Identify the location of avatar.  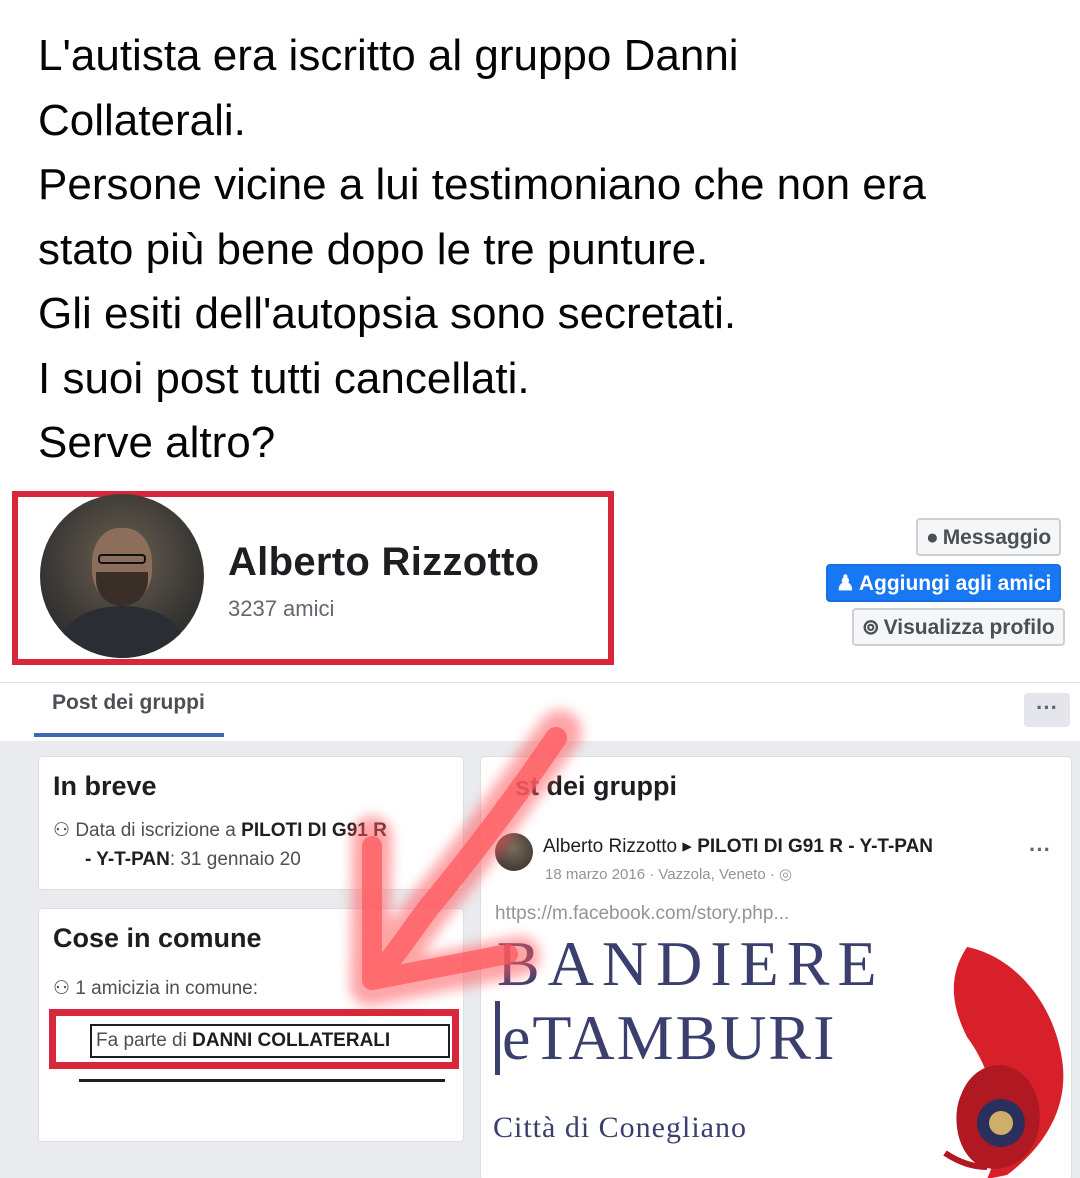
(122, 576).